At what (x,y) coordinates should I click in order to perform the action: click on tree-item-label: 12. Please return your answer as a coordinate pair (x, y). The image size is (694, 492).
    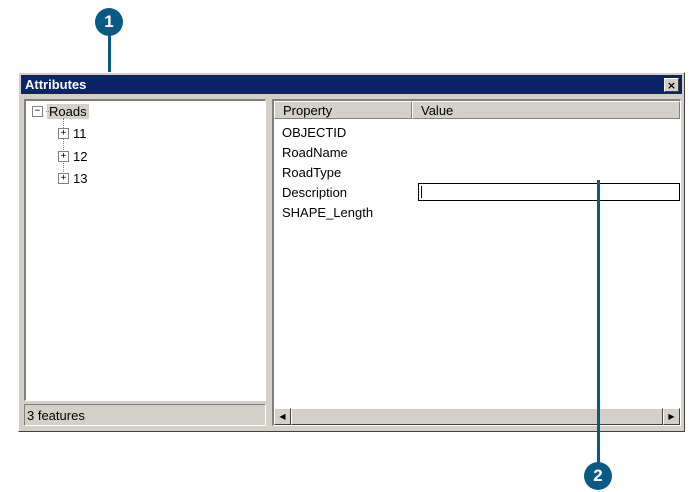
    Looking at the image, I should click on (80, 156).